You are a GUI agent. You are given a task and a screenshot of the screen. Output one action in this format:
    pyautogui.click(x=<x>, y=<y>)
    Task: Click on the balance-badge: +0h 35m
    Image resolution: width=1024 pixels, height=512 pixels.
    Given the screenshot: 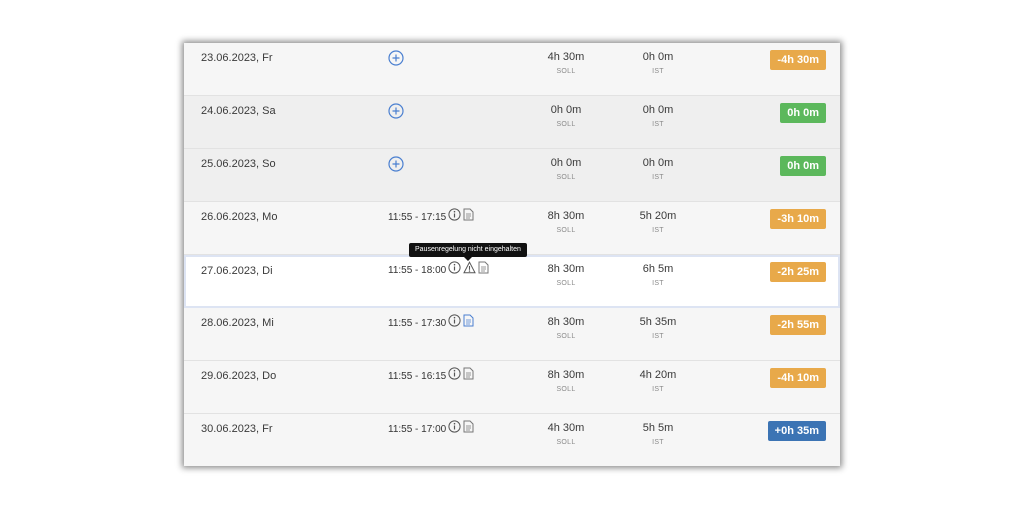 What is the action you would take?
    pyautogui.click(x=796, y=431)
    